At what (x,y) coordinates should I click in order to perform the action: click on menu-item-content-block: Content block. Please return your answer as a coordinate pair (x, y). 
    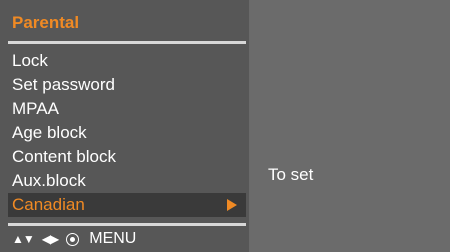
    Looking at the image, I should click on (127, 157).